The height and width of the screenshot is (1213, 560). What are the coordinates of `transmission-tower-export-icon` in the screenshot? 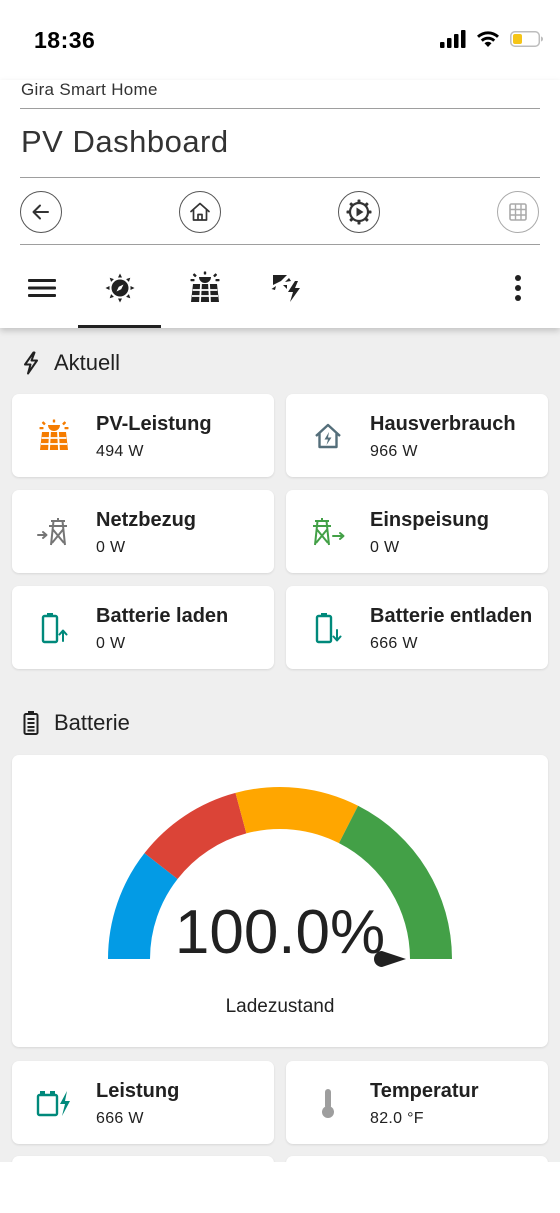 It's located at (328, 532).